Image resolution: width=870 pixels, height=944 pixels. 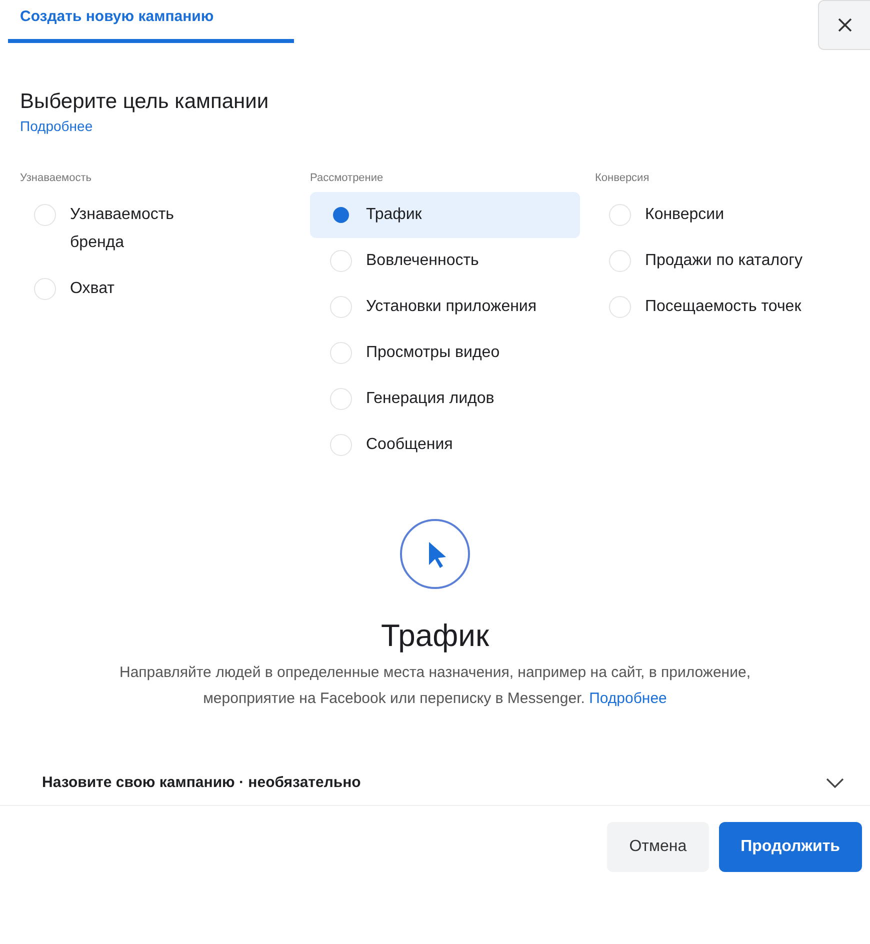 I want to click on cancel-button: Отмена, so click(x=658, y=847).